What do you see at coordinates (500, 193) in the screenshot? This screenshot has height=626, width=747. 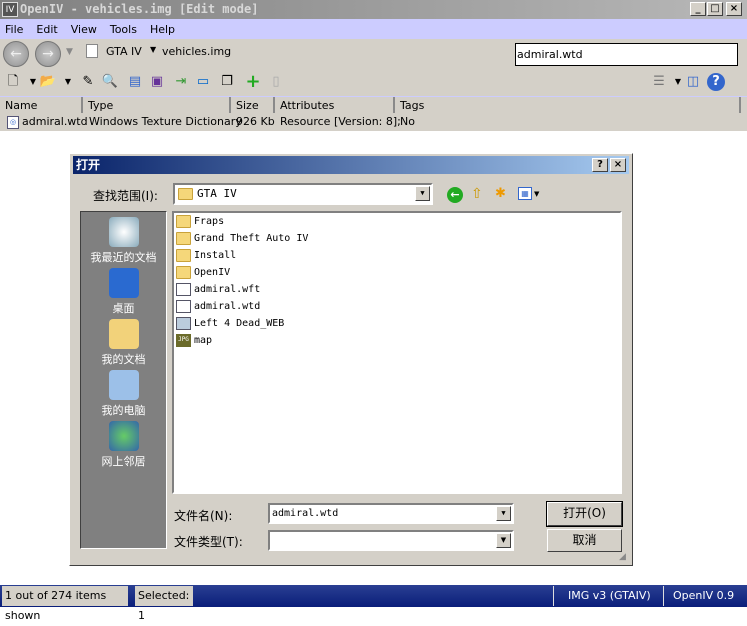 I see `new-folder-icon: ✱` at bounding box center [500, 193].